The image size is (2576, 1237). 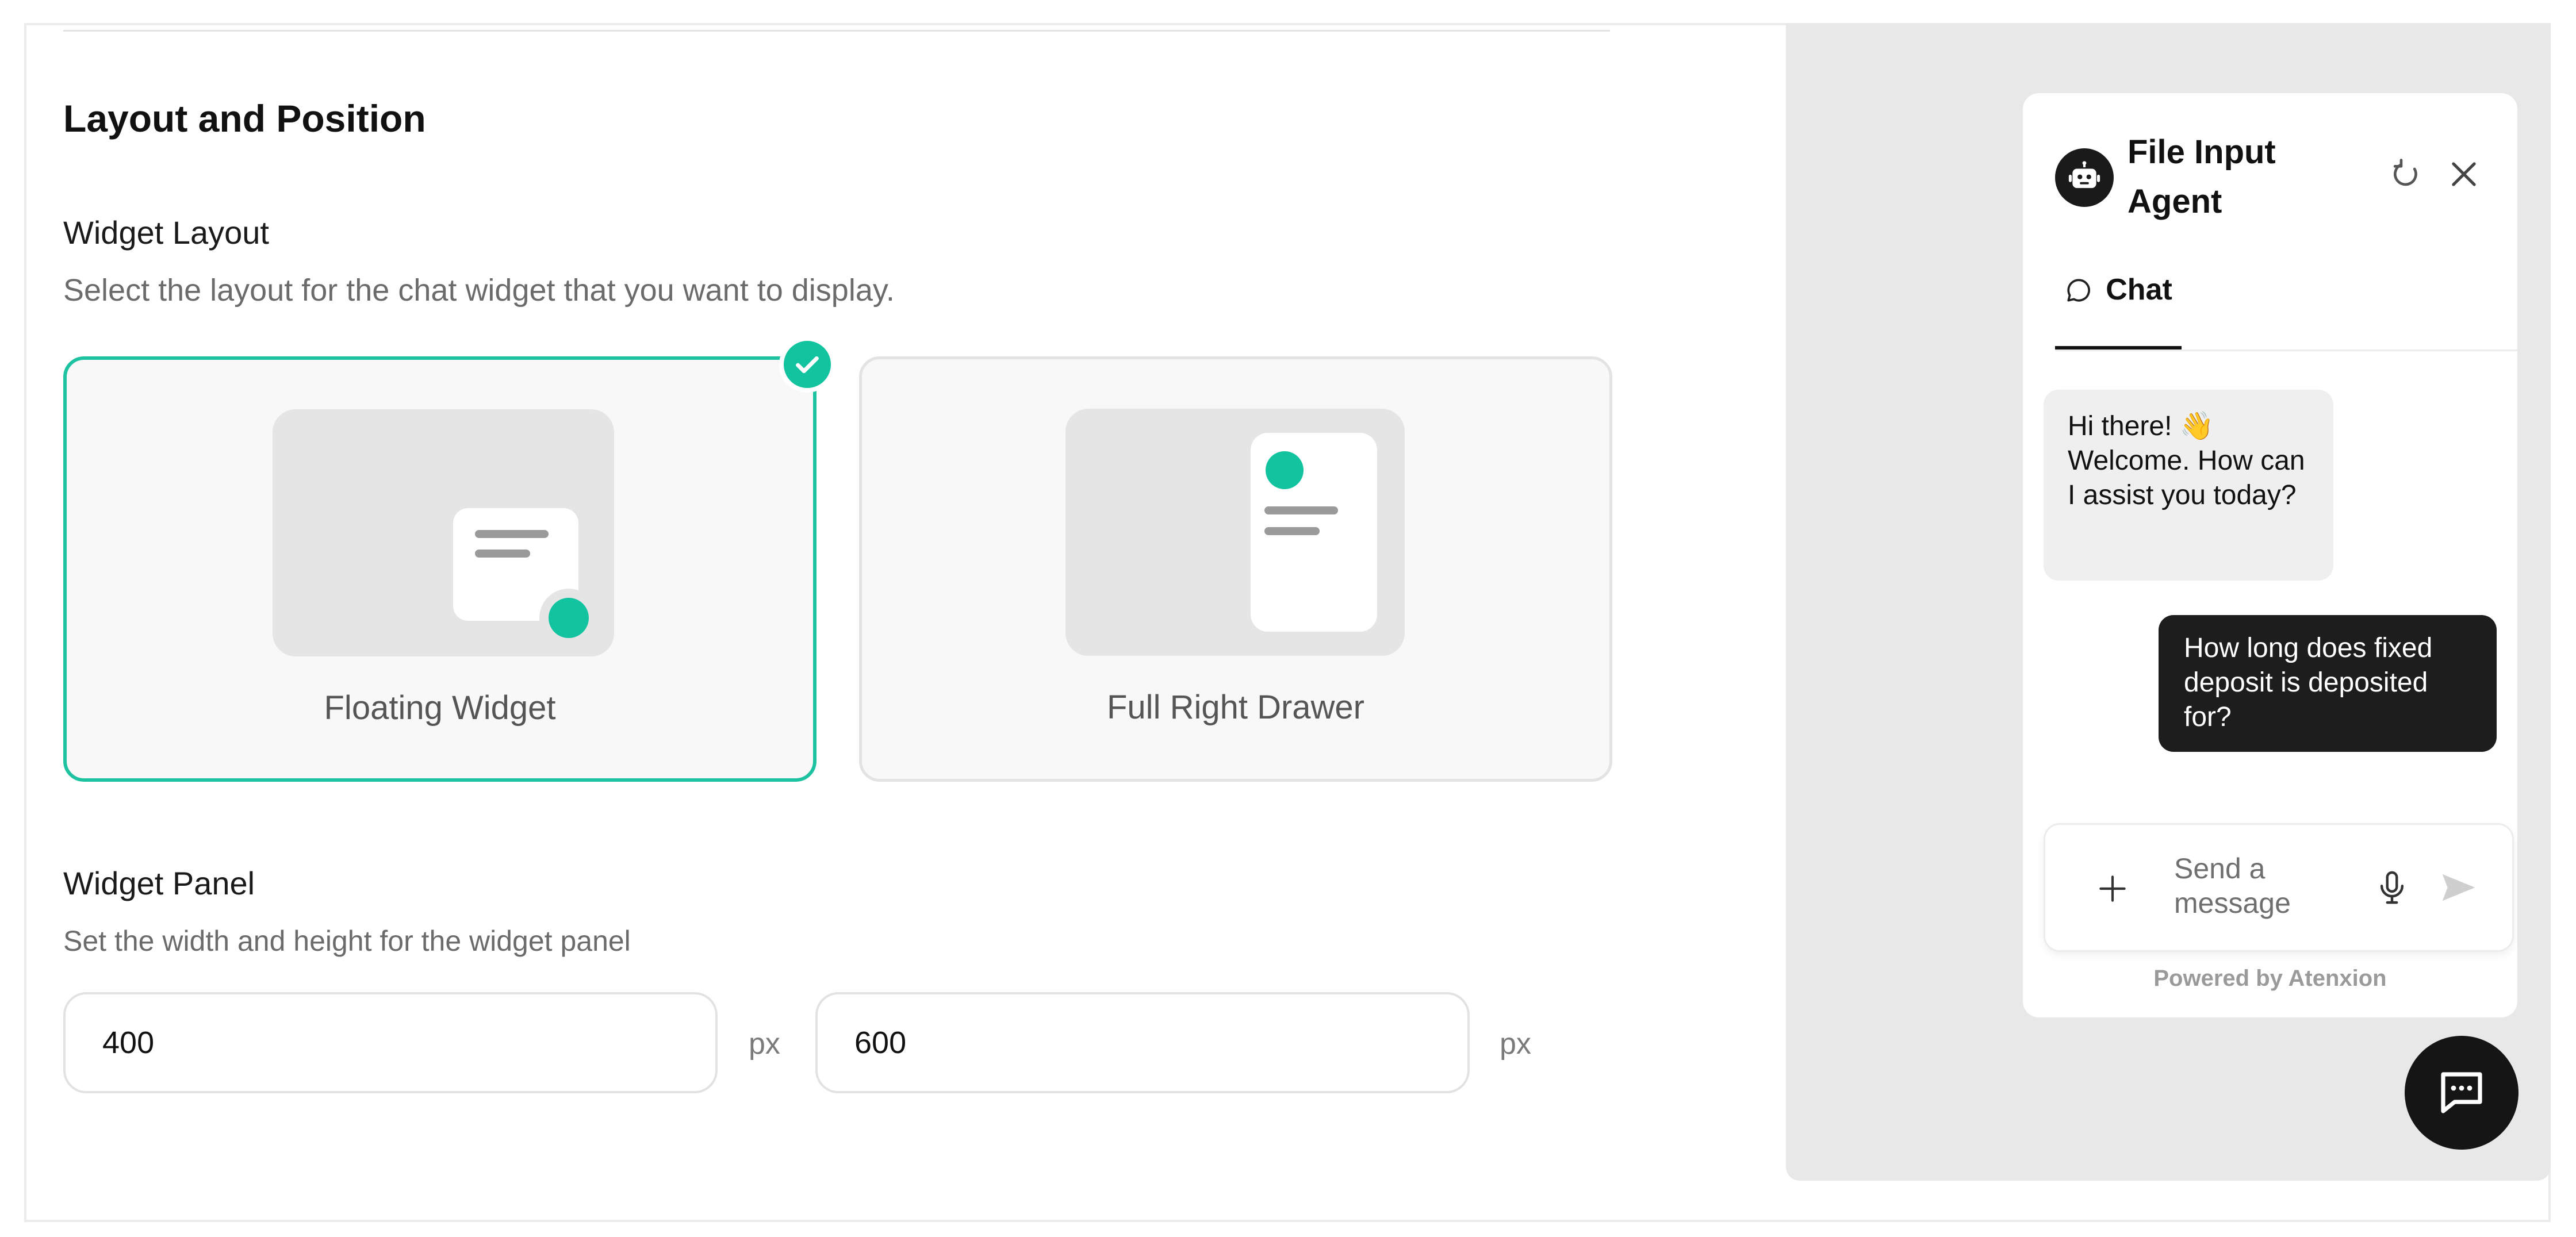 What do you see at coordinates (390, 1042) in the screenshot?
I see `panel-width-input: 400` at bounding box center [390, 1042].